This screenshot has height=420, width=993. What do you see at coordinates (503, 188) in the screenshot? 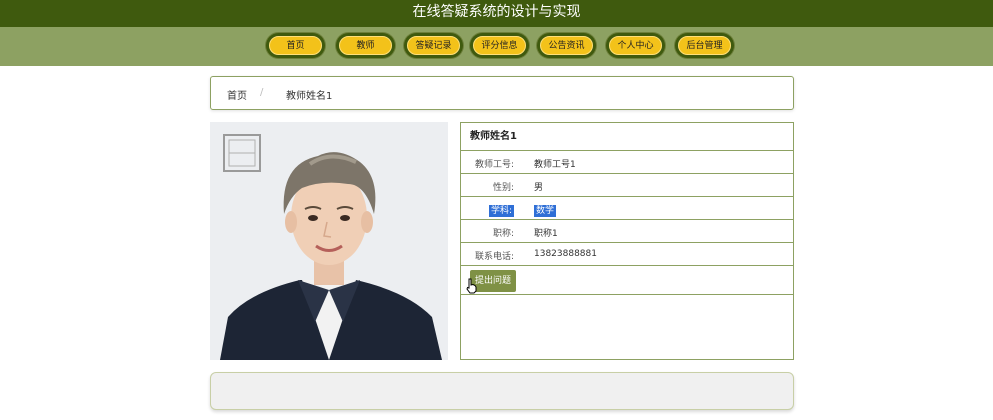
I see `field-label: 性别:` at bounding box center [503, 188].